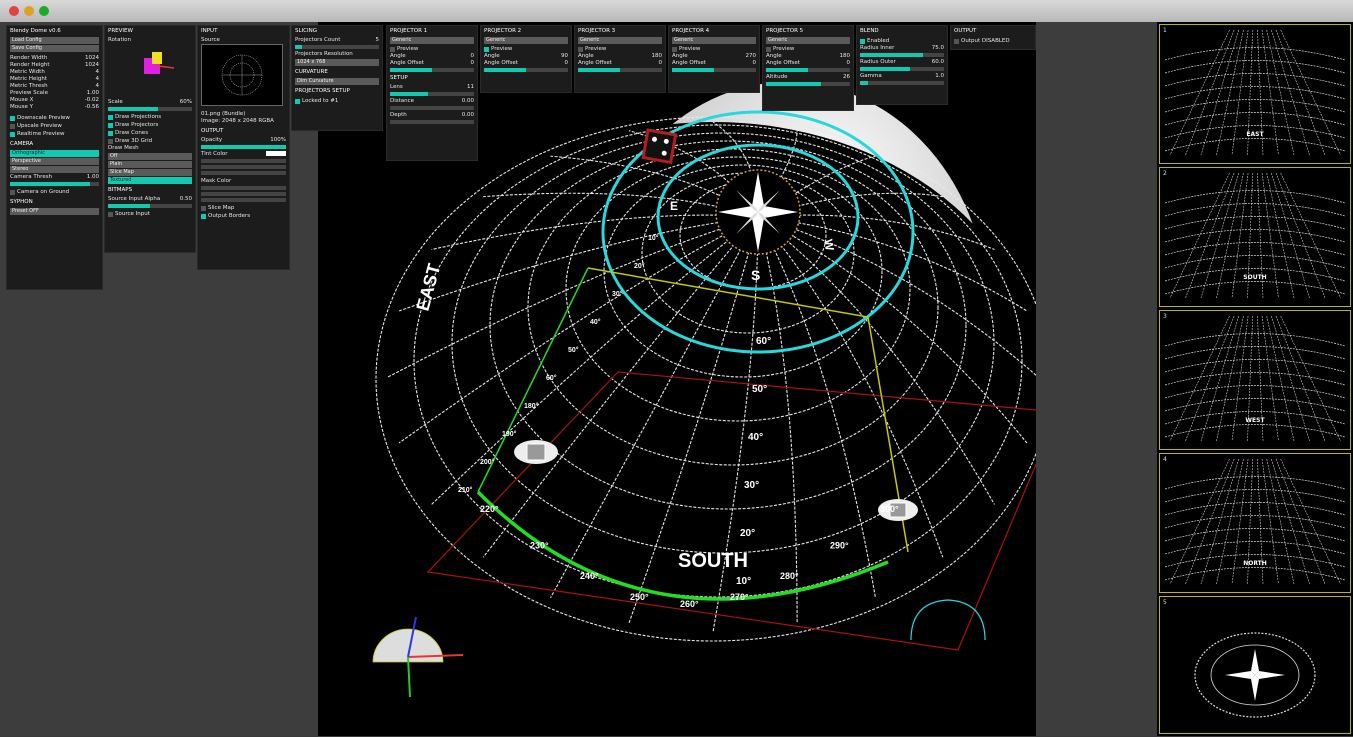 The width and height of the screenshot is (1353, 737). Describe the element at coordinates (432, 49) in the screenshot. I see `projector-1-preview-checkbox: Preview` at that location.